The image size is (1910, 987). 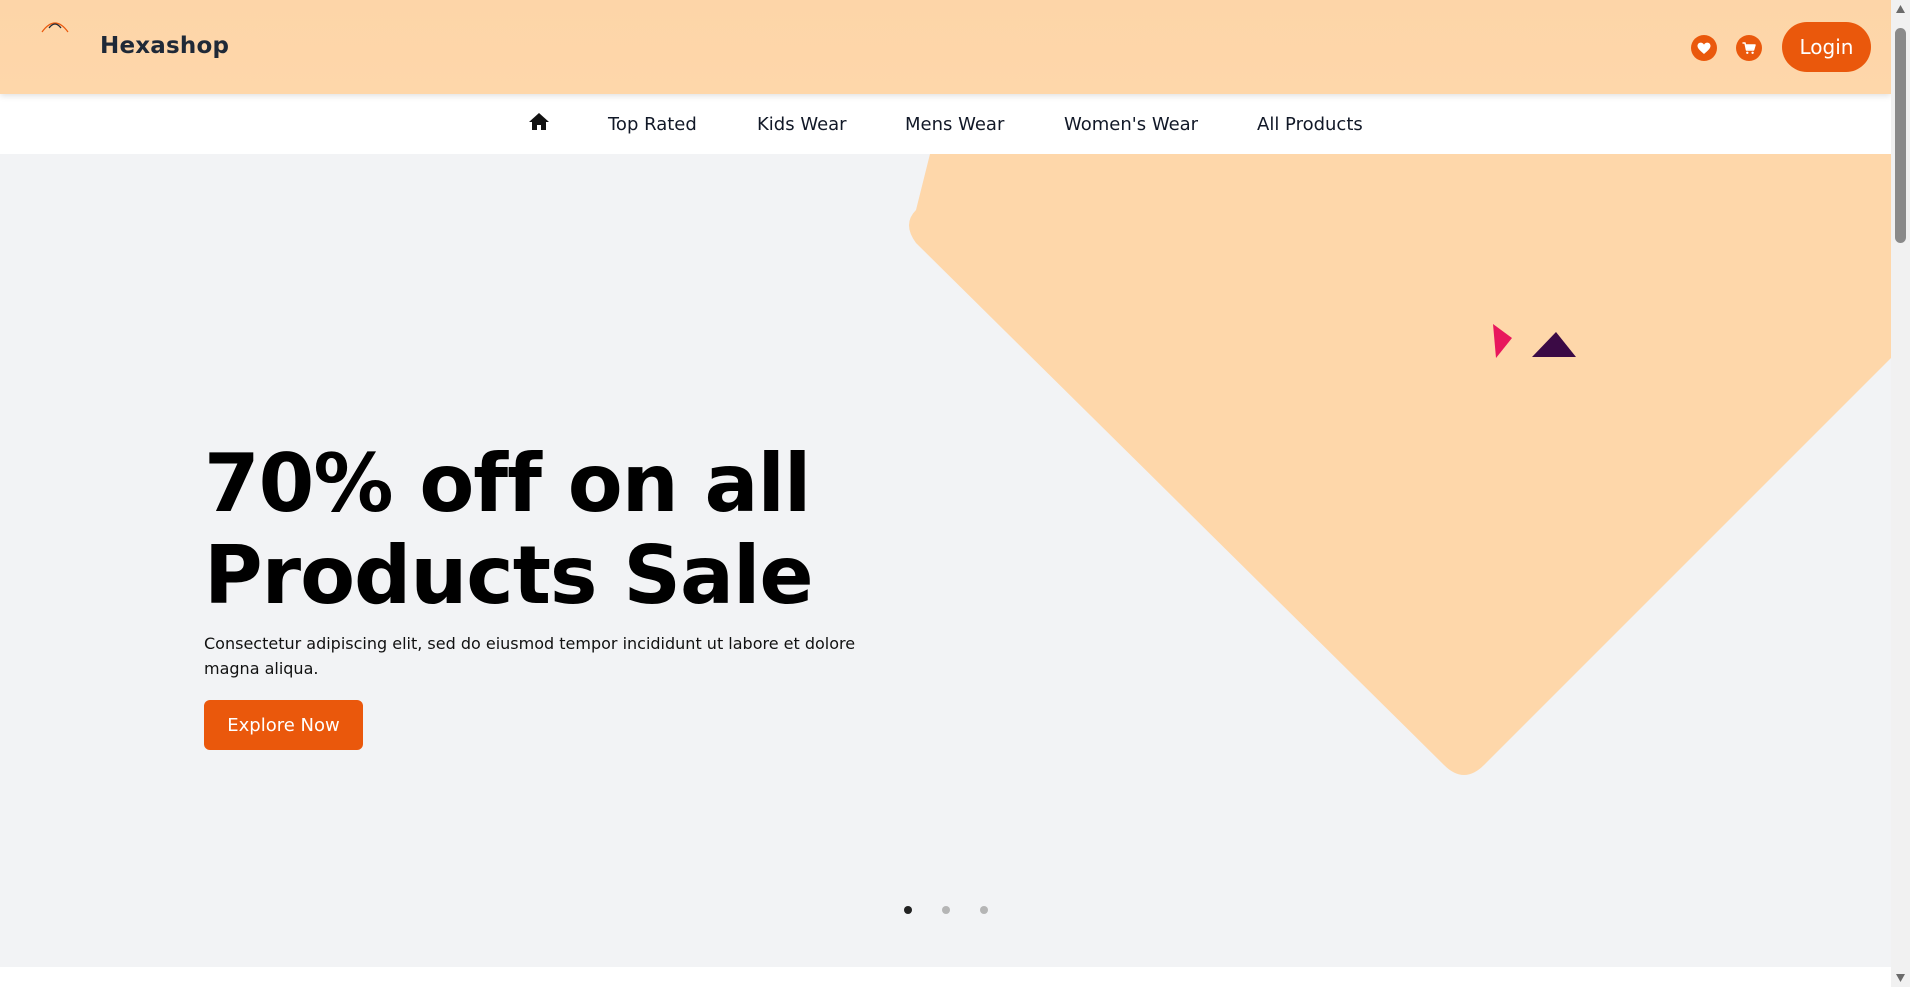 I want to click on explore-now-button: Explore Now, so click(x=283, y=725).